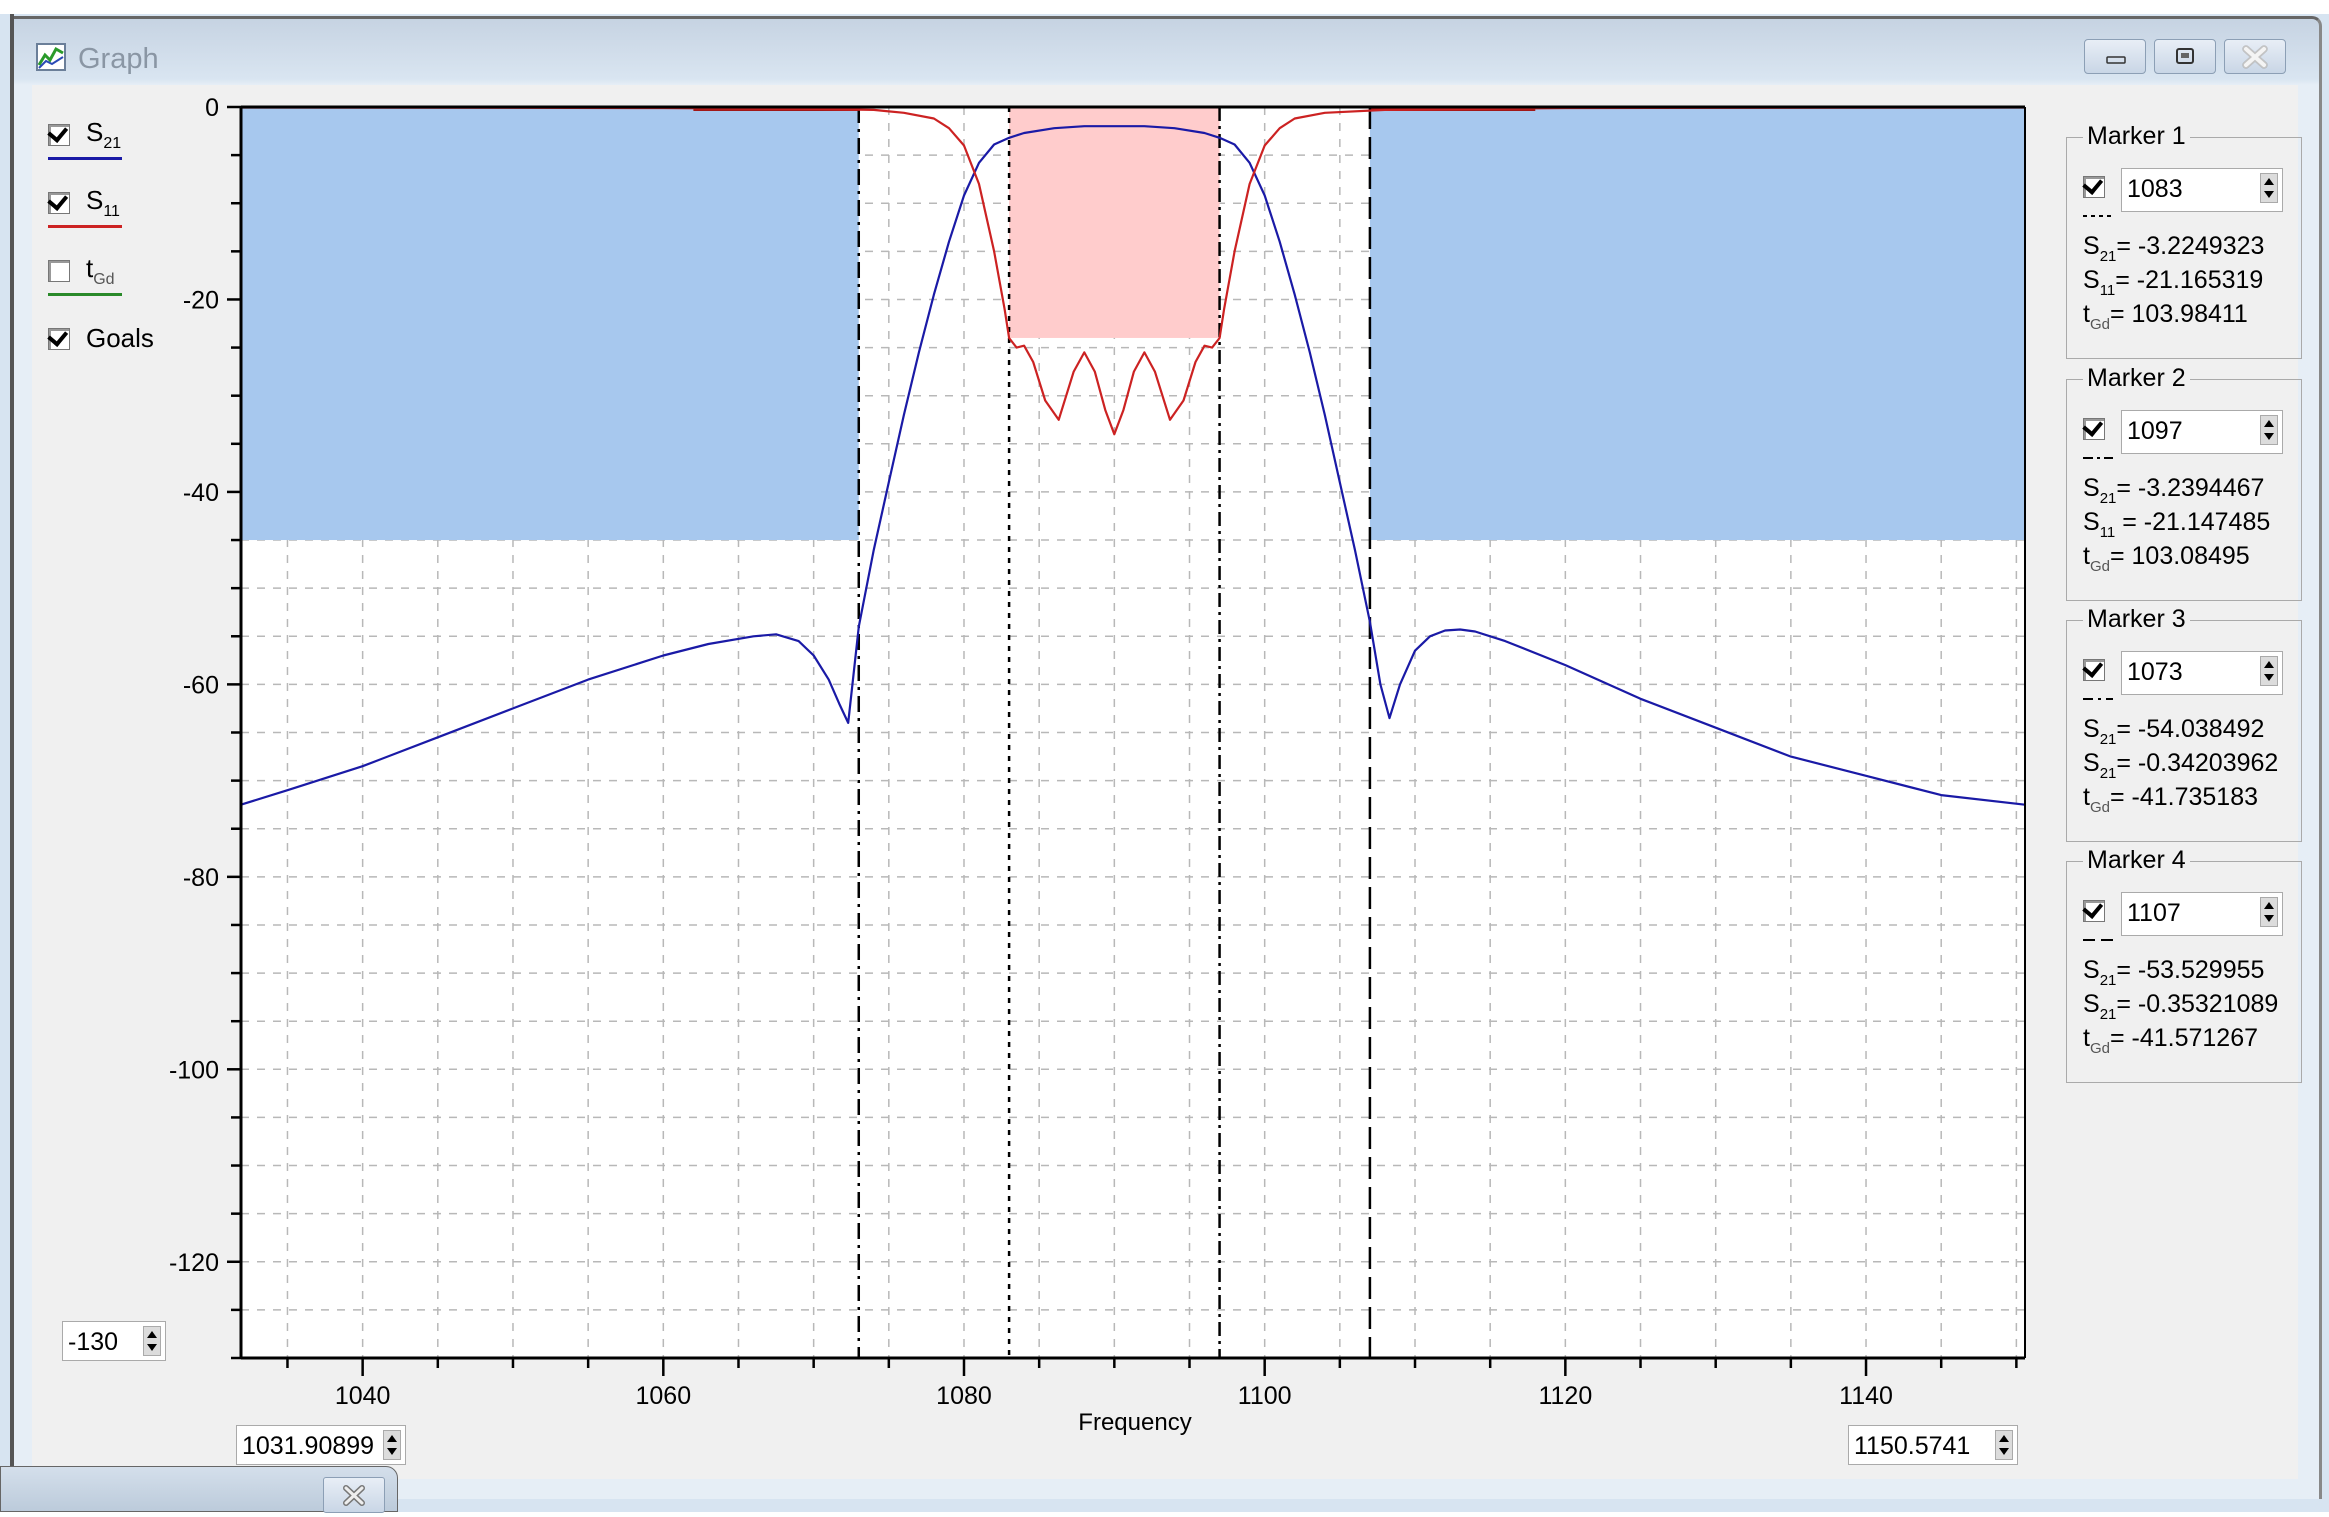  I want to click on xmax-spin-arrows, so click(2004, 1445).